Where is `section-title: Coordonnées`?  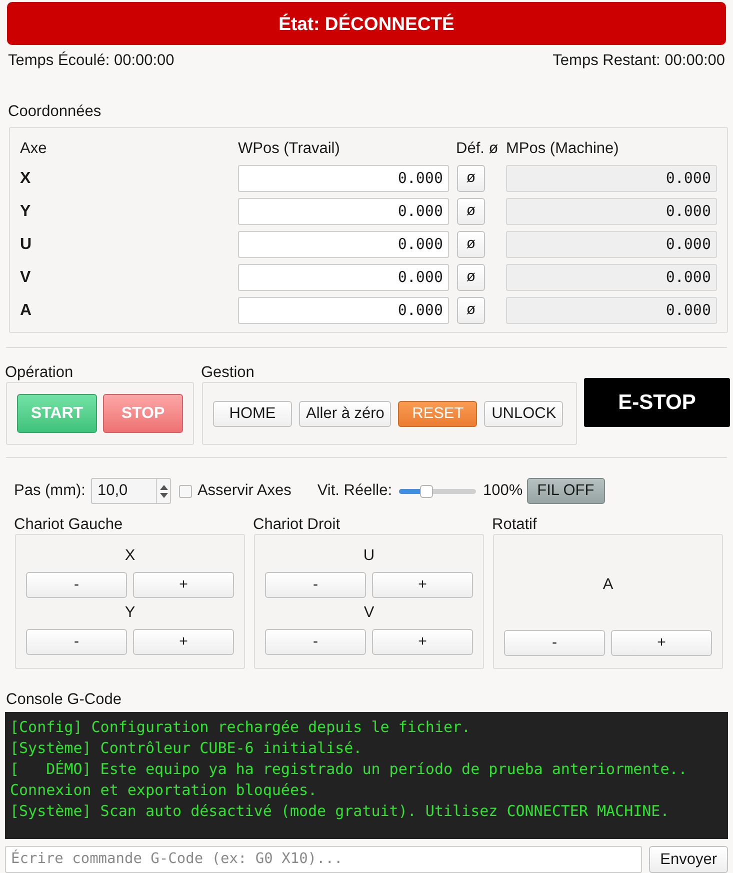 section-title: Coordonnées is located at coordinates (55, 111).